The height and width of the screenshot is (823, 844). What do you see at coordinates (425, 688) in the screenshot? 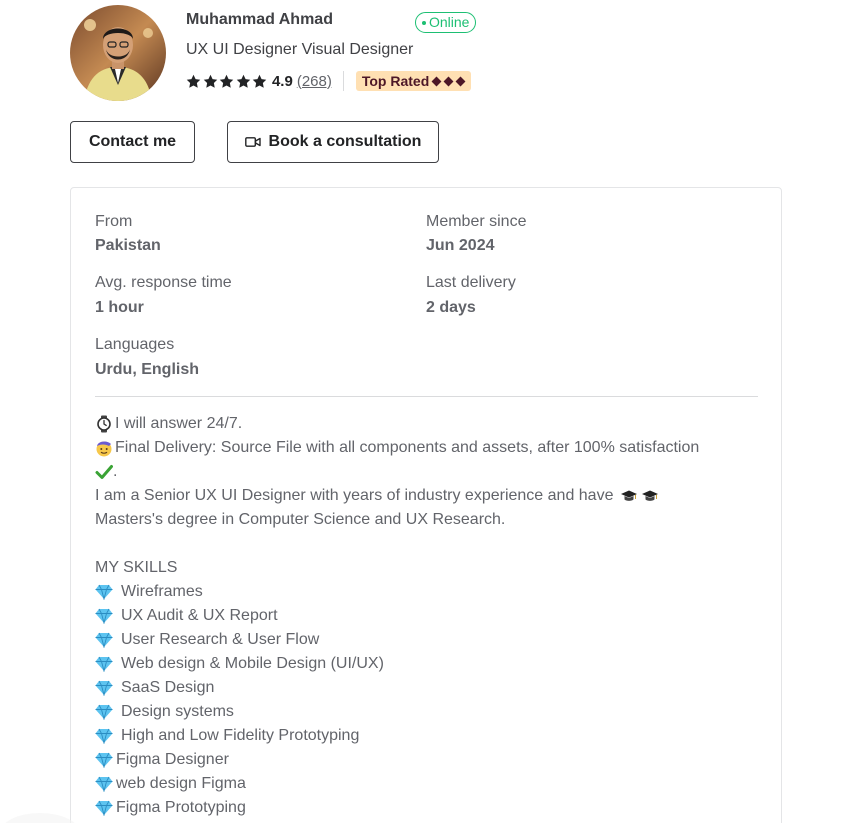
I see `skill-item: SaaS Design` at bounding box center [425, 688].